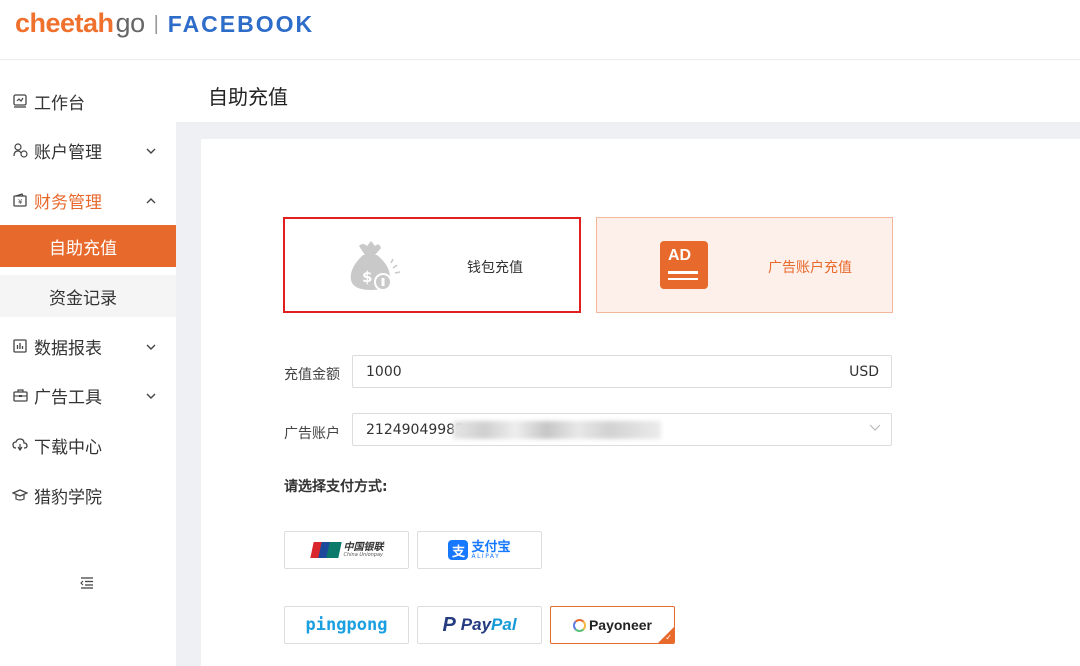  I want to click on amount-input: 1000 USD, so click(622, 371).